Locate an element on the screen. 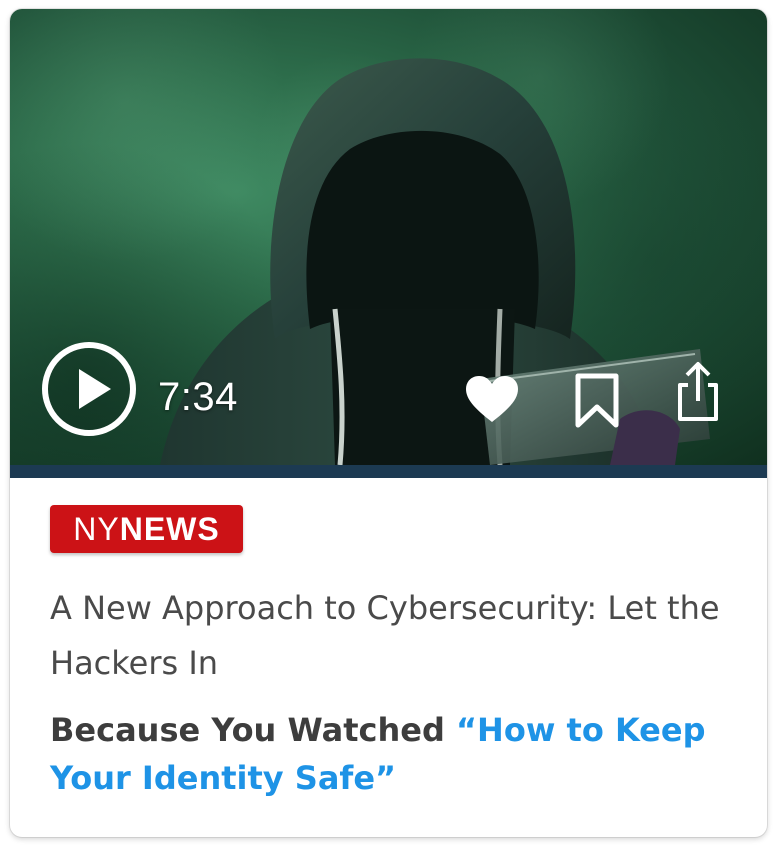 This screenshot has width=778, height=850. share-icon is located at coordinates (698, 391).